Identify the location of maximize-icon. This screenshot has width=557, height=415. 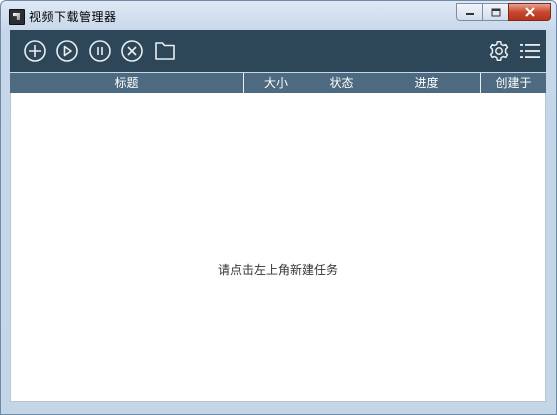
(495, 12).